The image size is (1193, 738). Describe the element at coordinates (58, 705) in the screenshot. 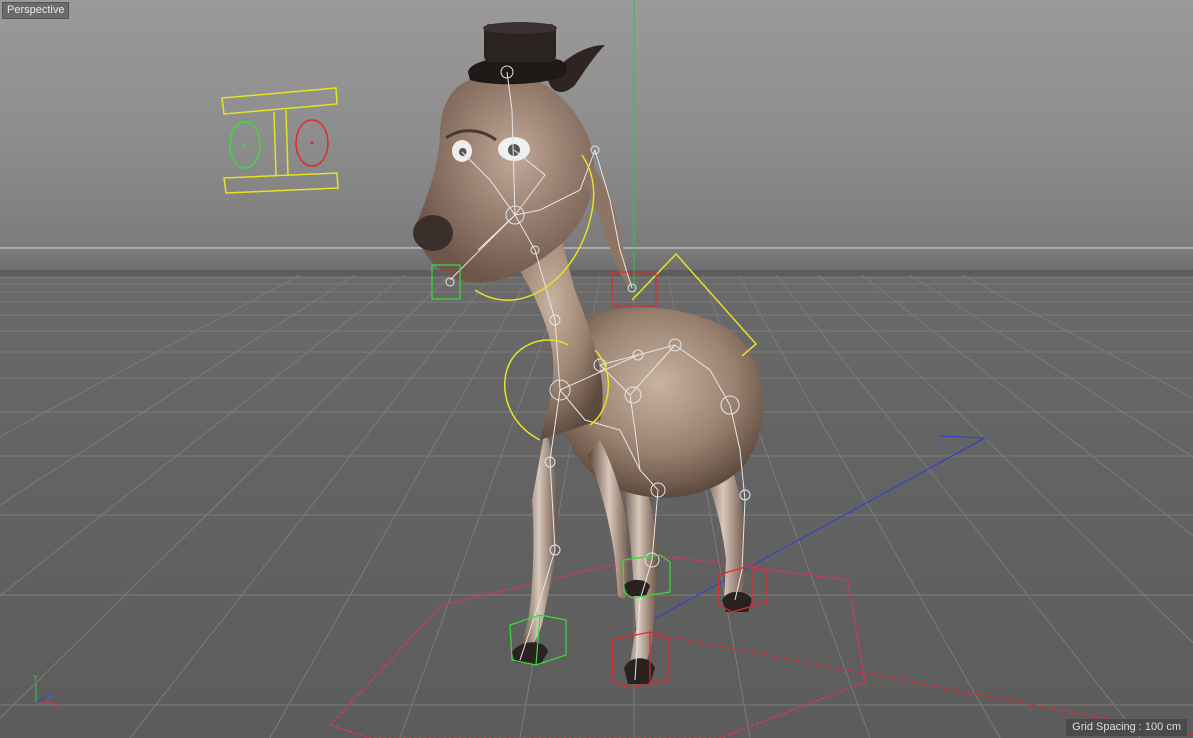

I see `axis-x-label: X` at that location.